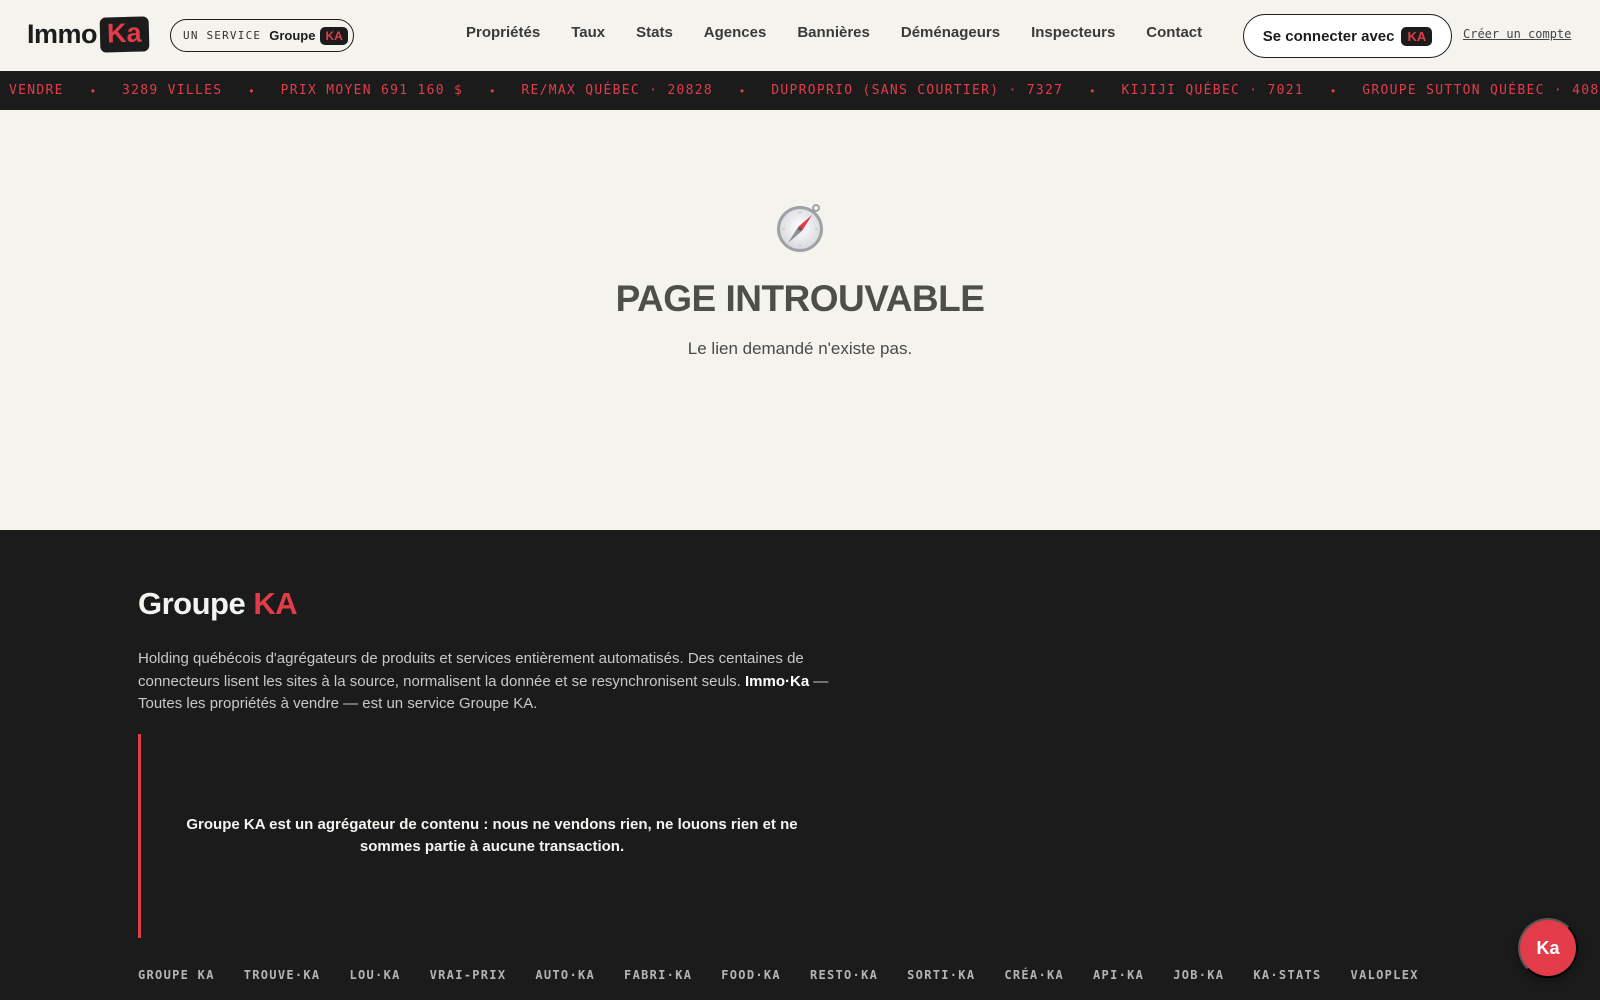 This screenshot has height=1000, width=1600. I want to click on footer-brand: Groupe KA, so click(218, 604).